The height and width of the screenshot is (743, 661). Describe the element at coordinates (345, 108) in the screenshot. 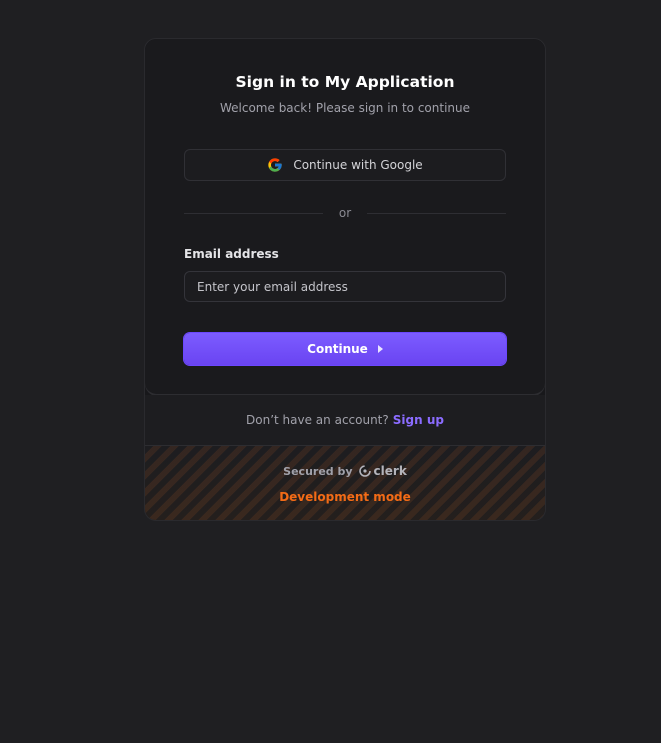

I see `page-subtitle: Welcome back! Please sign in to continue` at that location.